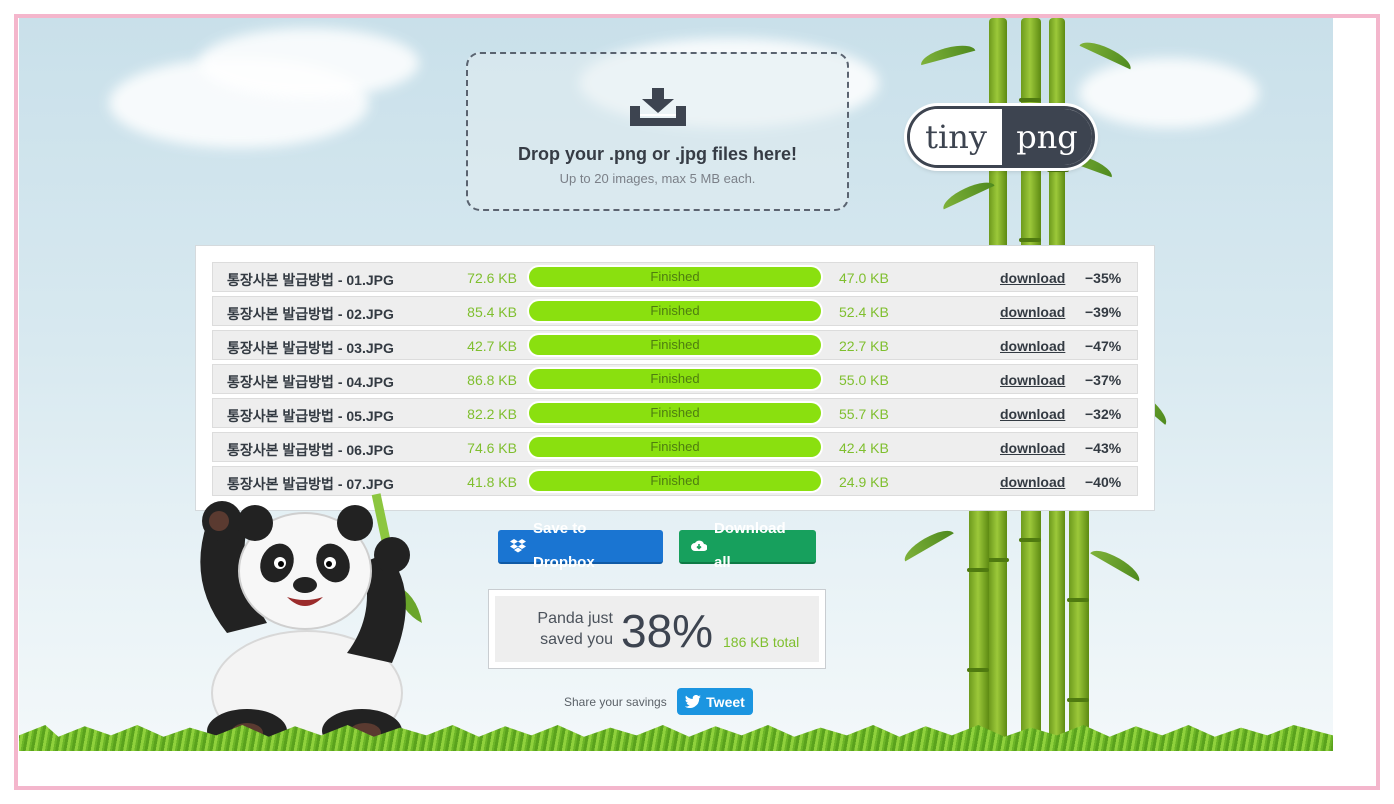 The width and height of the screenshot is (1394, 804). Describe the element at coordinates (311, 622) in the screenshot. I see `panda-mascot-illustration` at that location.